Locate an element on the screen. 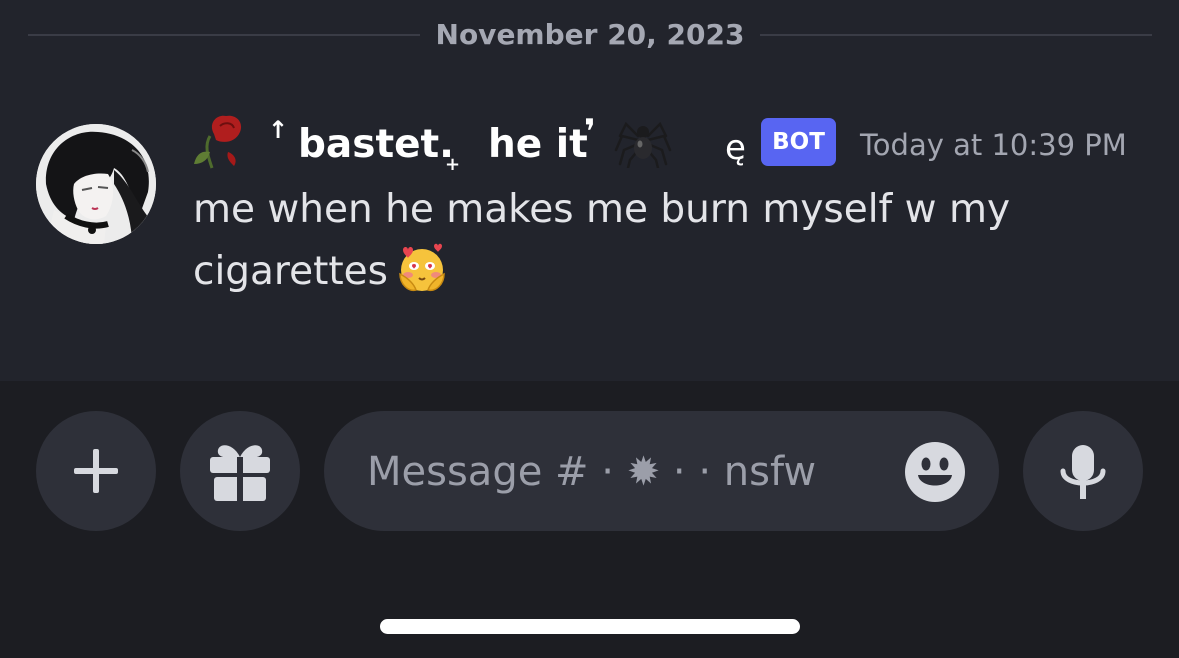 The height and width of the screenshot is (658, 1179). wilted-rose-icon is located at coordinates (221, 141).